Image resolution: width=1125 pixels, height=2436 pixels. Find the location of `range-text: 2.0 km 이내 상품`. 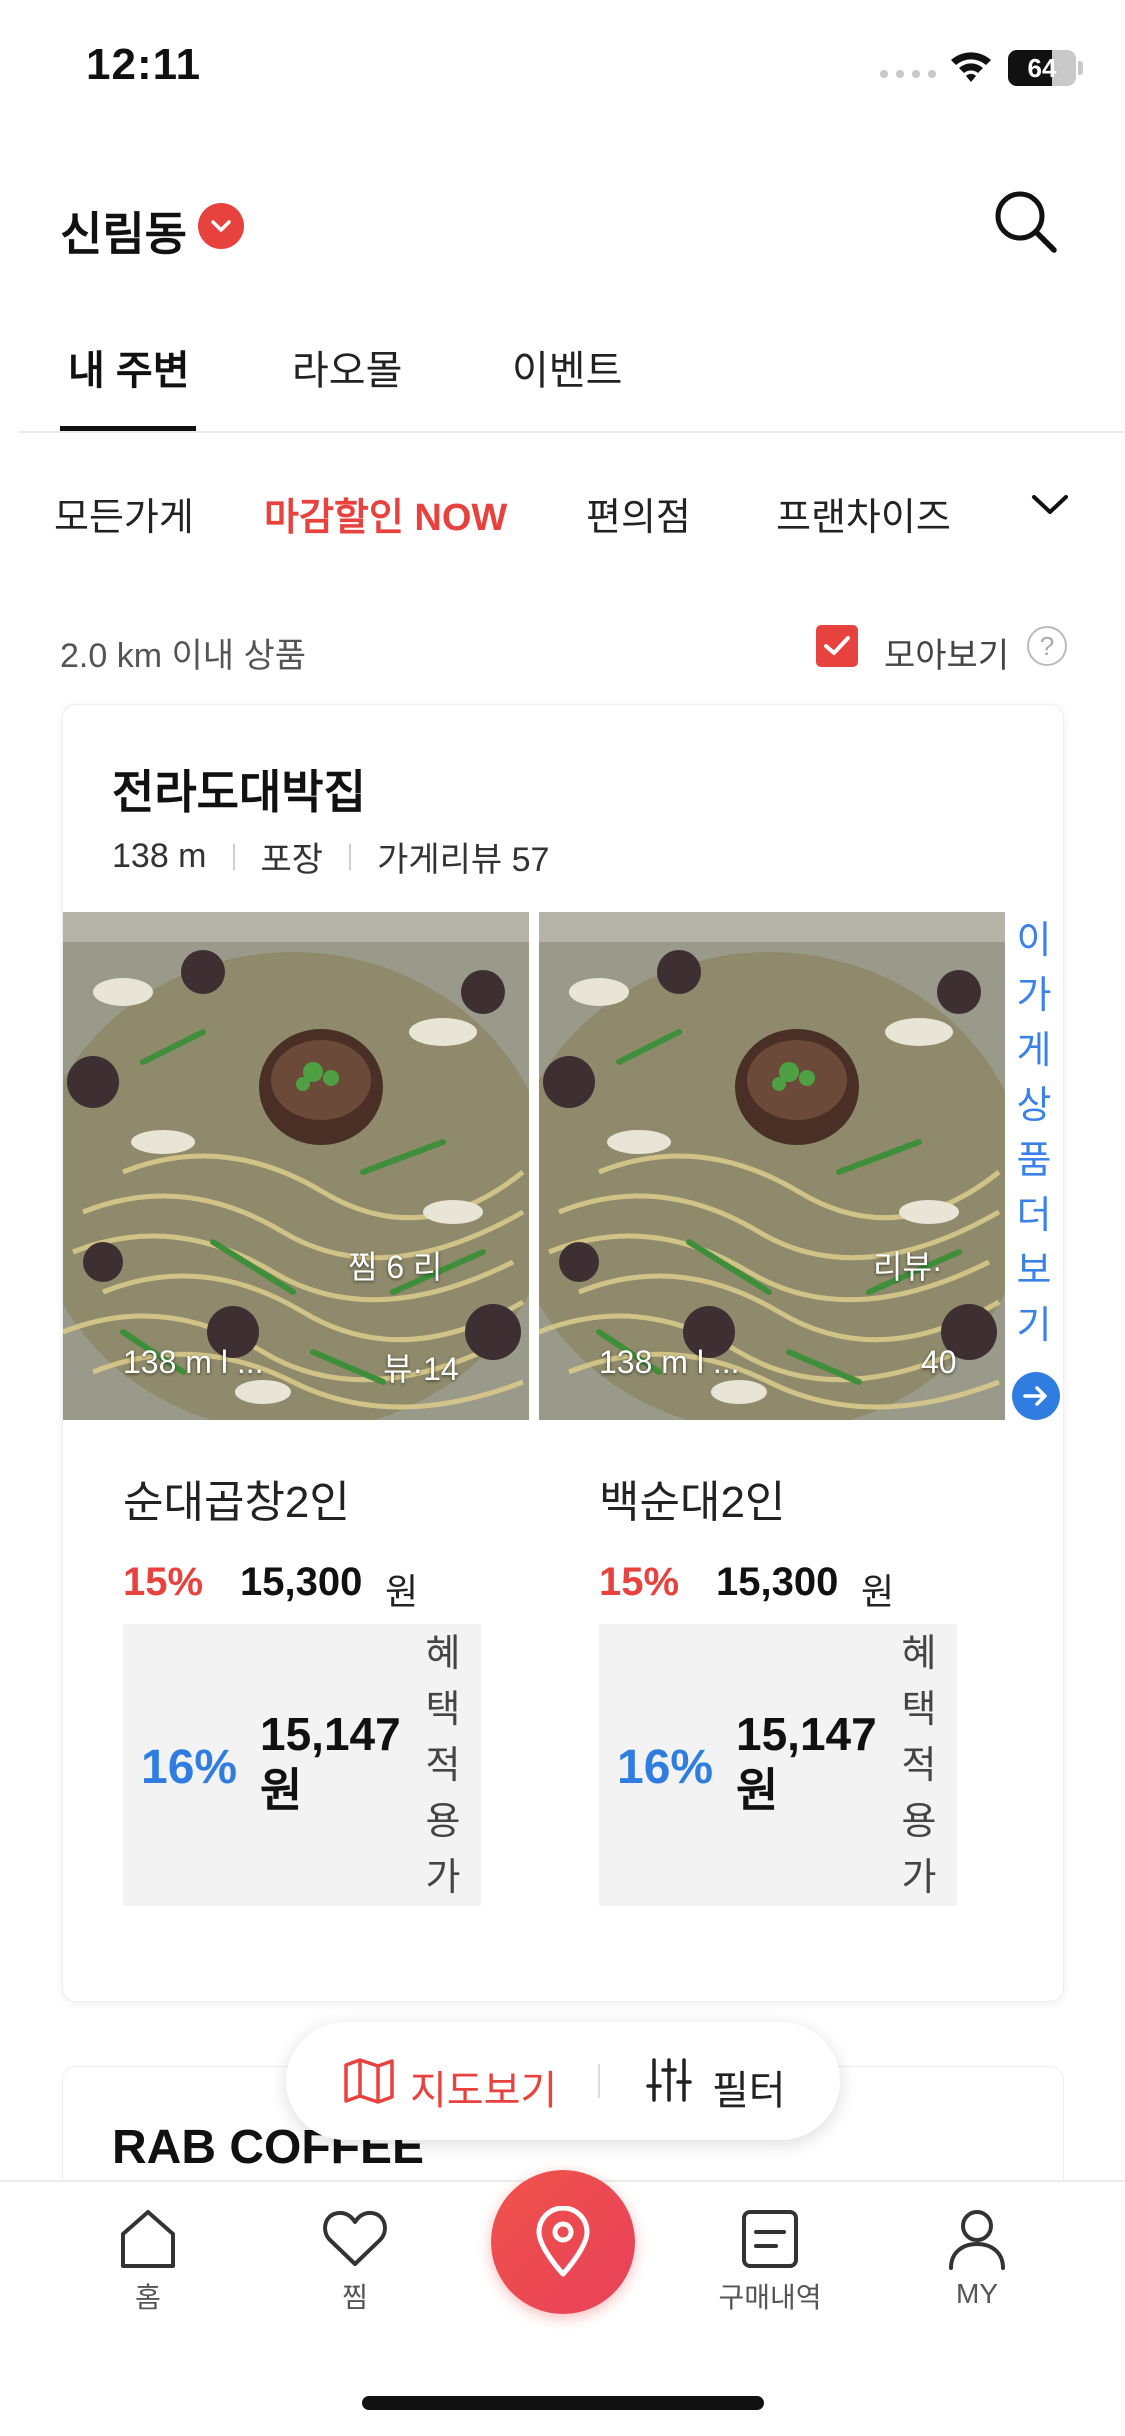

range-text: 2.0 km 이내 상품 is located at coordinates (183, 656).